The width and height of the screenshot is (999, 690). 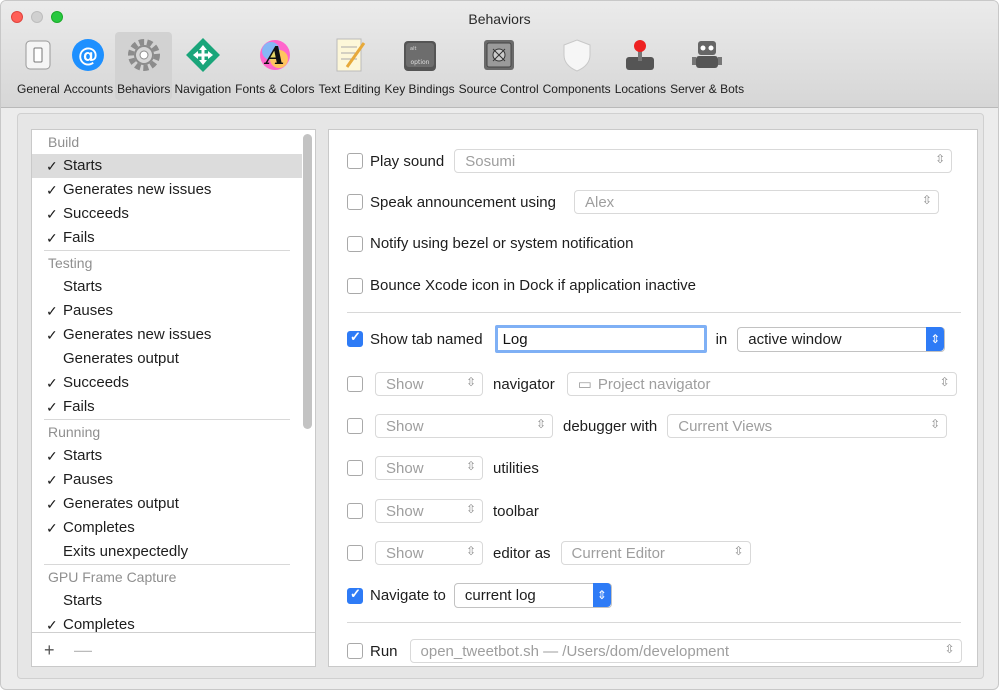 What do you see at coordinates (355, 651) in the screenshot?
I see `run-checkbox` at bounding box center [355, 651].